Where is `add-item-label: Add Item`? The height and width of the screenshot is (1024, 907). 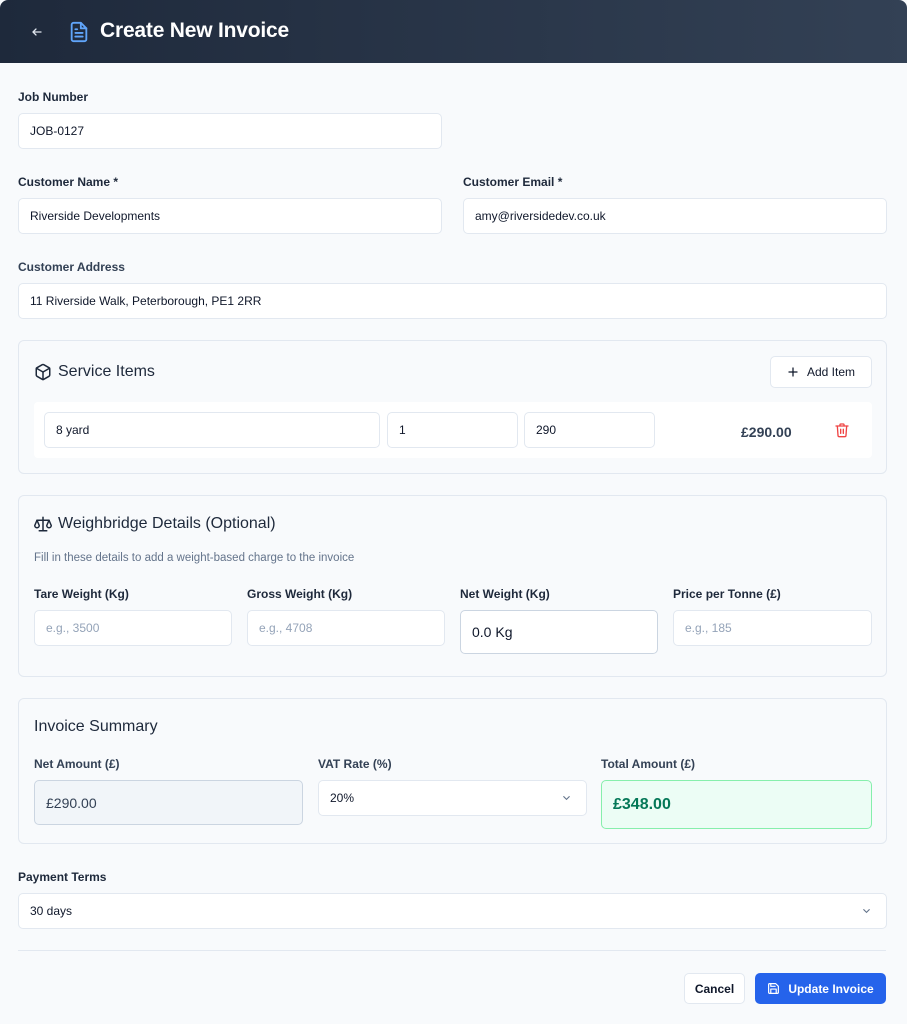
add-item-label: Add Item is located at coordinates (831, 372).